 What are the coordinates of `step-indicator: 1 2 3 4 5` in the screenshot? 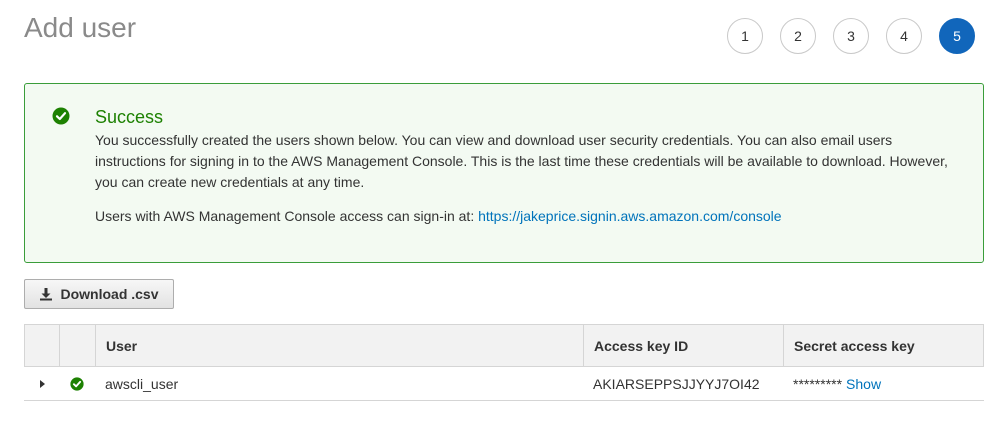 It's located at (851, 36).